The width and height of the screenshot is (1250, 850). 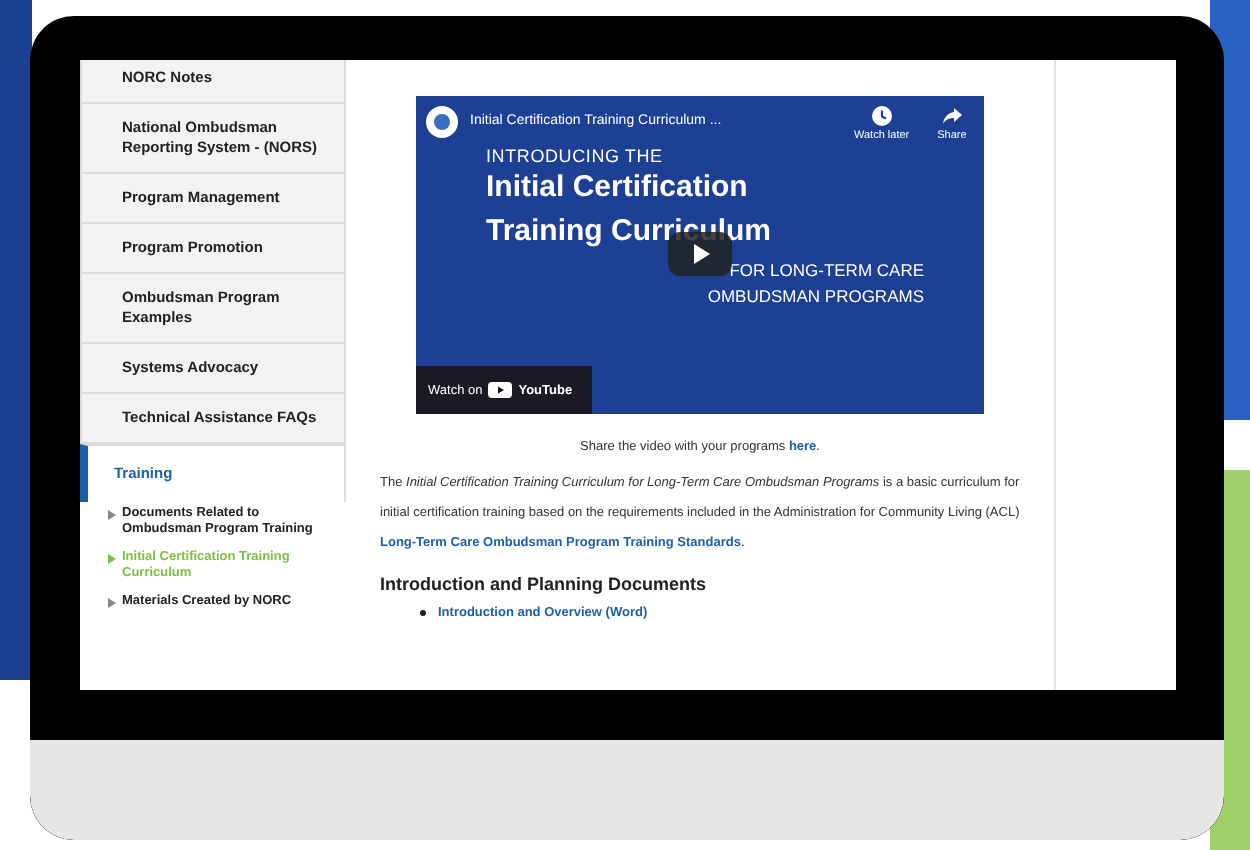 I want to click on share-icon, so click(x=951, y=116).